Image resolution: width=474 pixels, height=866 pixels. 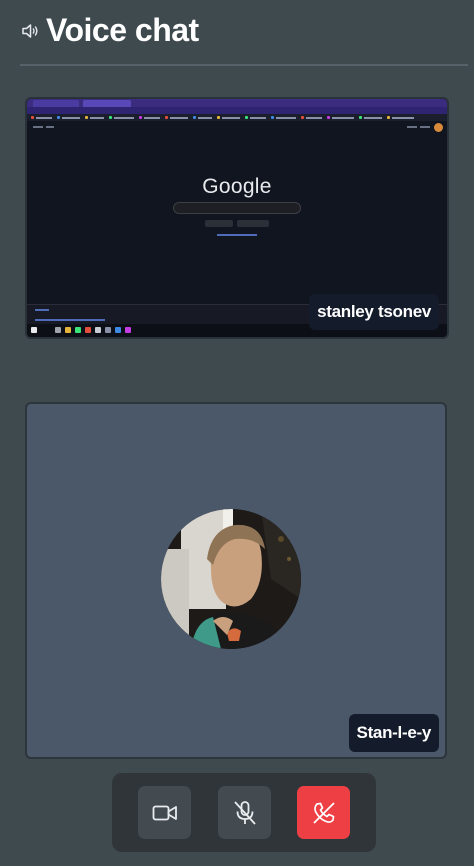 I want to click on shared-search-box, so click(x=237, y=208).